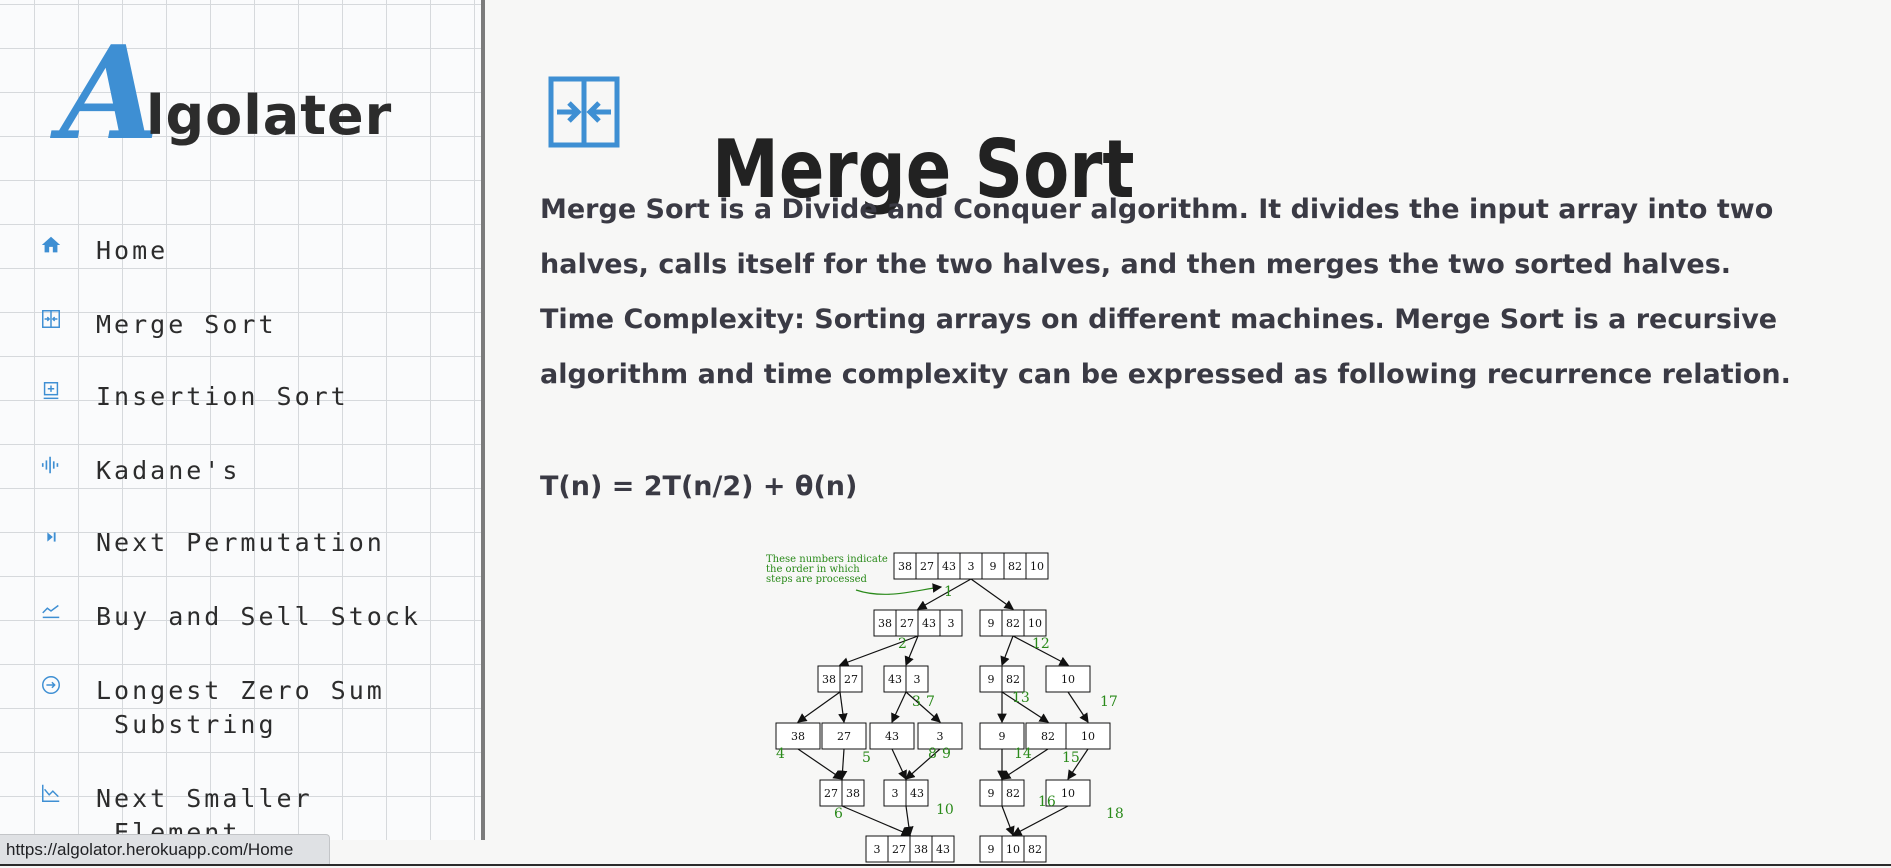 The width and height of the screenshot is (1891, 868). I want to click on array-box: 38 27 43 3 9 82 10, so click(971, 566).